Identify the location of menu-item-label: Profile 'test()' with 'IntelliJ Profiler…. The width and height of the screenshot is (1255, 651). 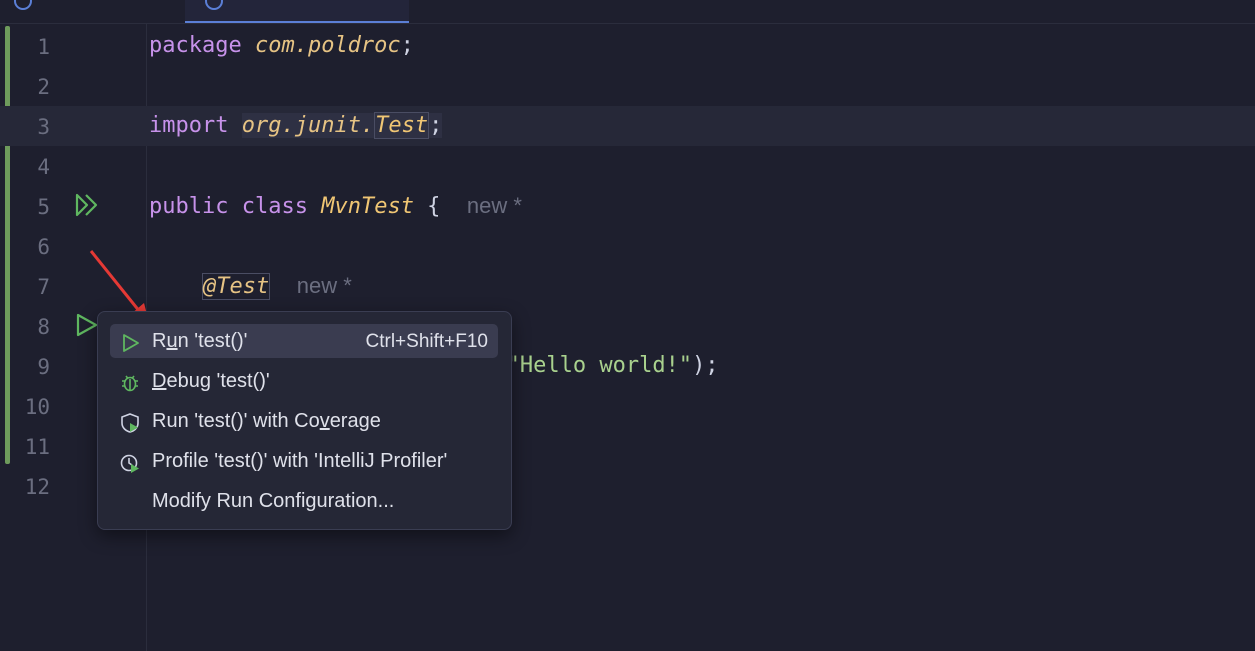
(299, 461).